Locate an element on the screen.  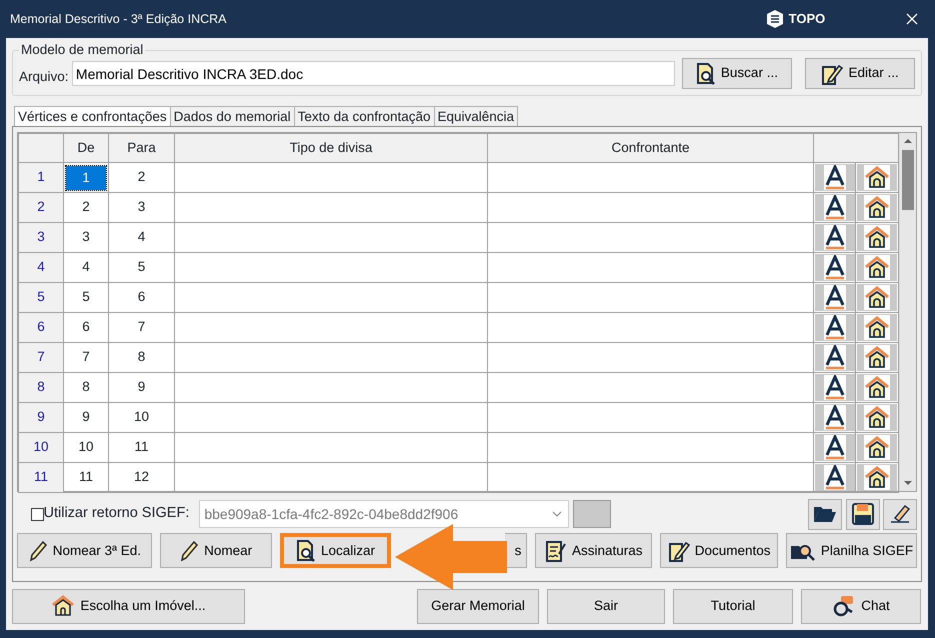
eraser-icon is located at coordinates (900, 514).